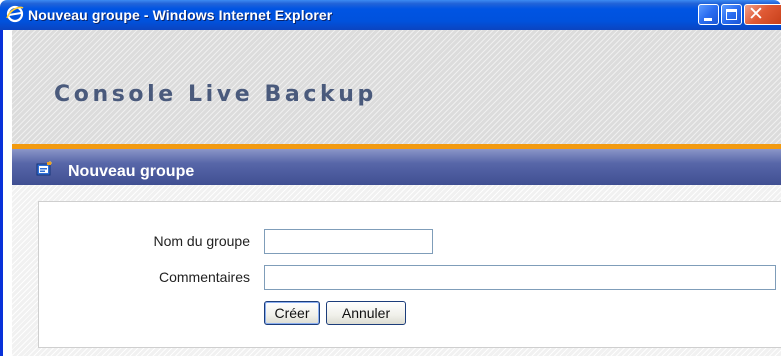 This screenshot has height=356, width=781. I want to click on close-icon: ✕, so click(756, 14).